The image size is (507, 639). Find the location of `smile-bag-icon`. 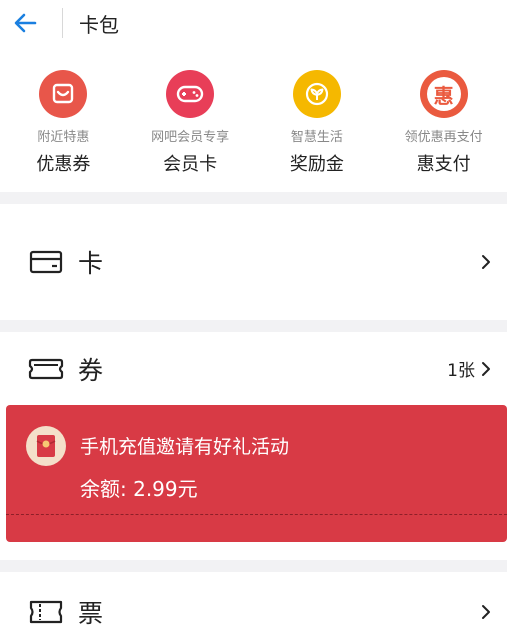

smile-bag-icon is located at coordinates (63, 94).